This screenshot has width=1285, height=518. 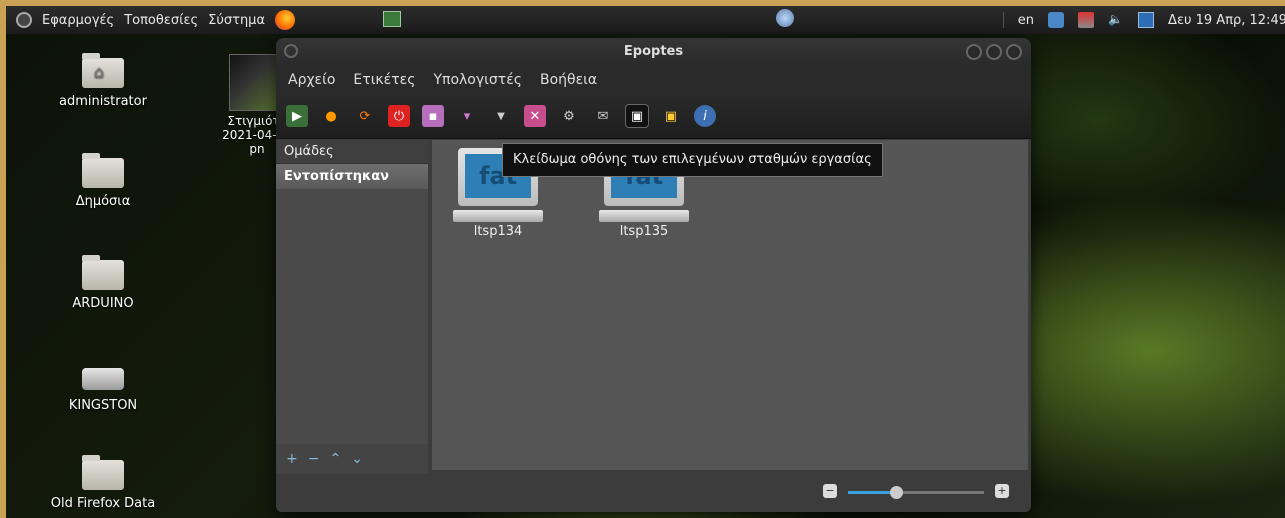 I want to click on home-folder-icon, so click(x=103, y=70).